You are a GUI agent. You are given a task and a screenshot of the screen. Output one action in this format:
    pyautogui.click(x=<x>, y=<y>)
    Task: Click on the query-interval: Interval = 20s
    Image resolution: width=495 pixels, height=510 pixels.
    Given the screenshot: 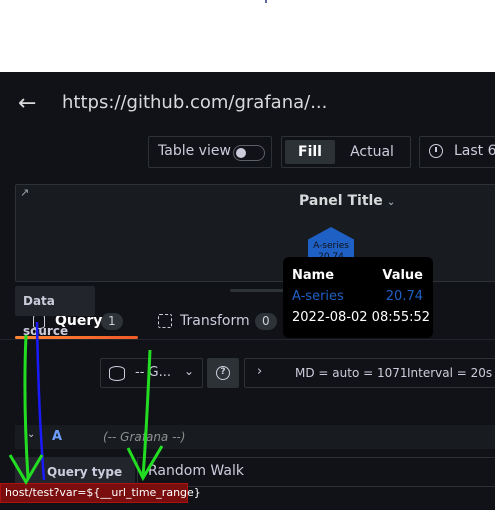 What is the action you would take?
    pyautogui.click(x=450, y=373)
    